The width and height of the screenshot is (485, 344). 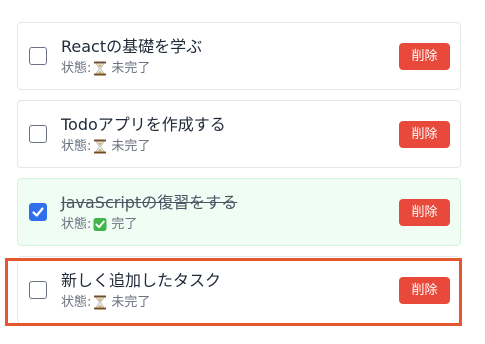 I want to click on todo-title: JavaScriptの復習をする, so click(x=149, y=202).